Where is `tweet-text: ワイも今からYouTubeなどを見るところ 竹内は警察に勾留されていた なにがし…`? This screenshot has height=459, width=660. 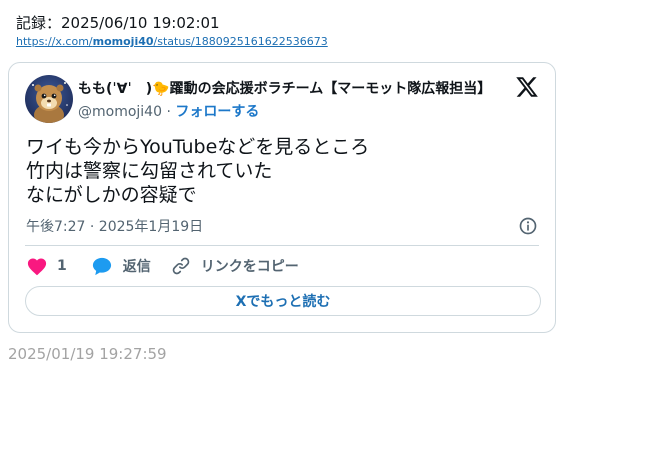 tweet-text: ワイも今からYouTubeなどを見るところ 竹内は警察に勾留されていた なにがし… is located at coordinates (197, 171).